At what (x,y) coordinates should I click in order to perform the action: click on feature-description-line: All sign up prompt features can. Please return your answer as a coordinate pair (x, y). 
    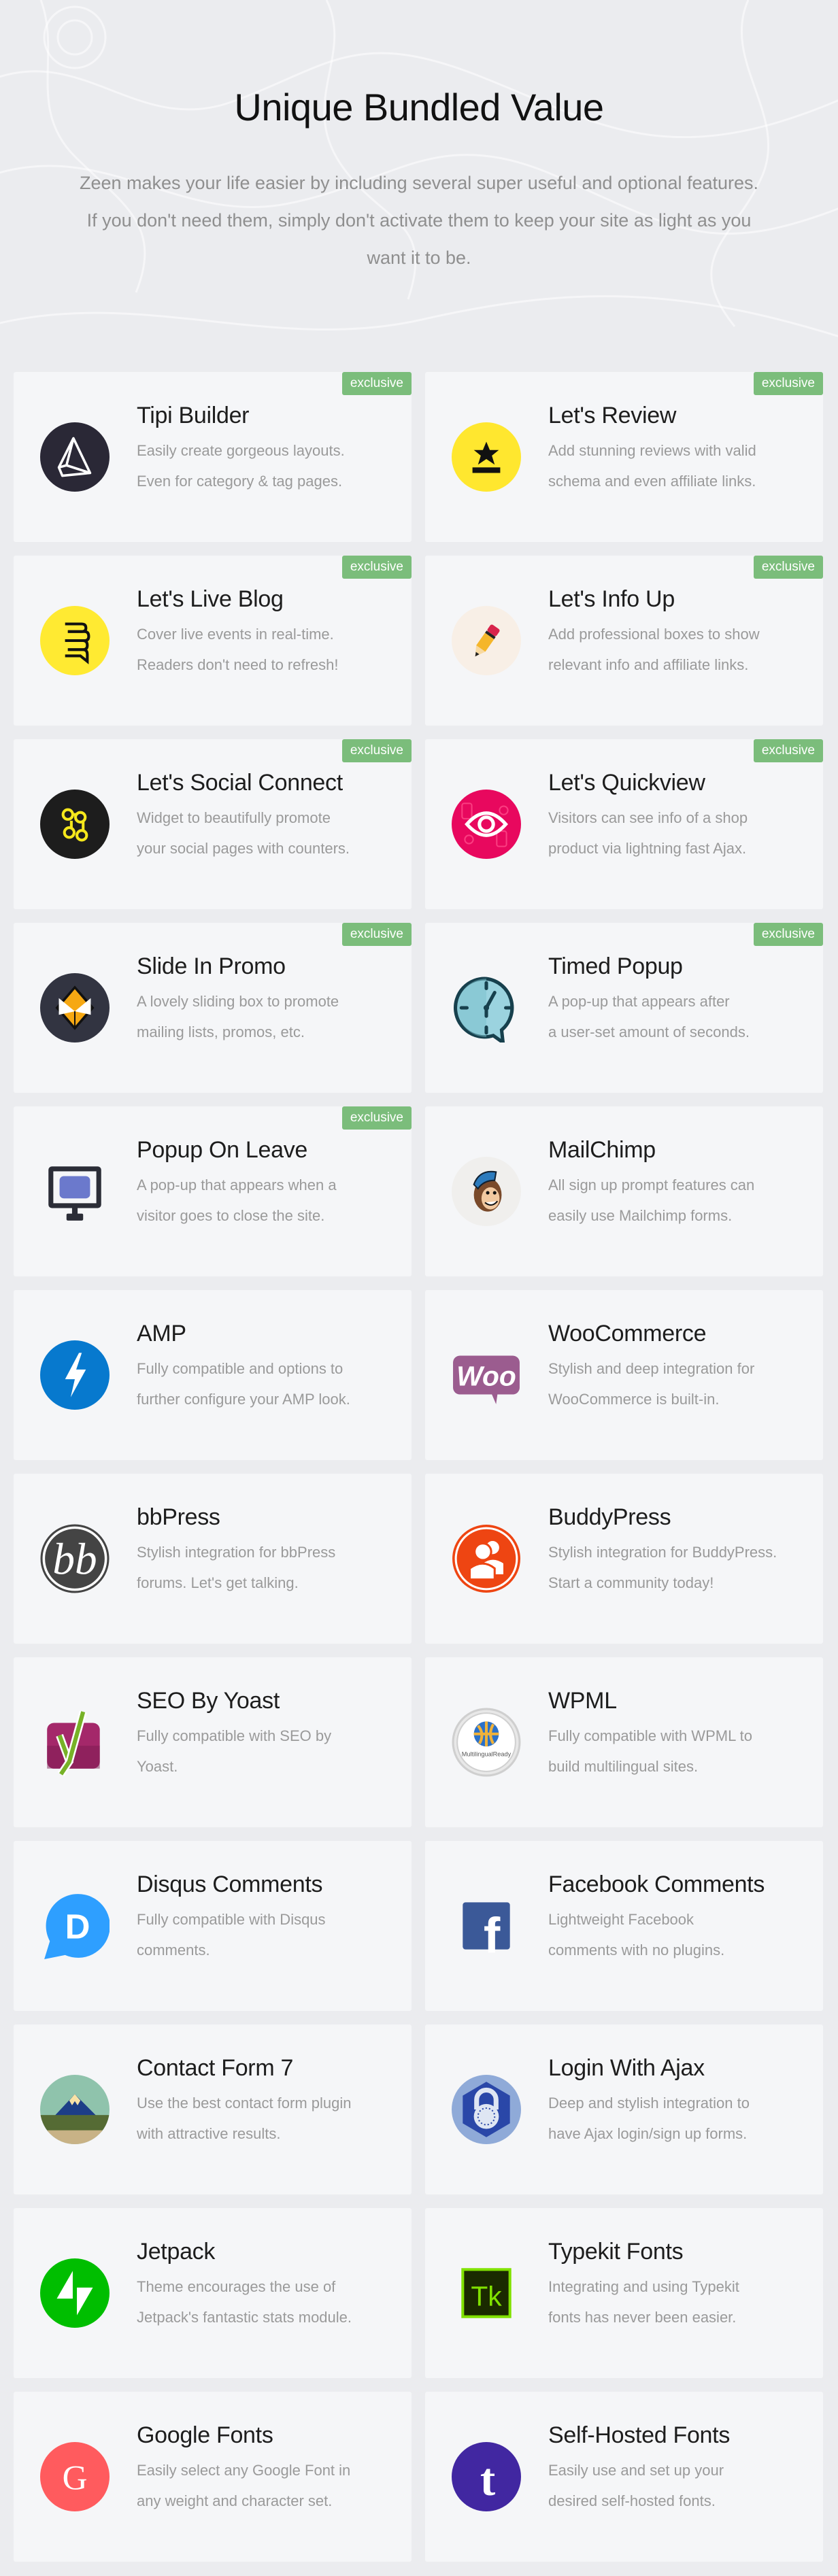
    Looking at the image, I should click on (652, 1184).